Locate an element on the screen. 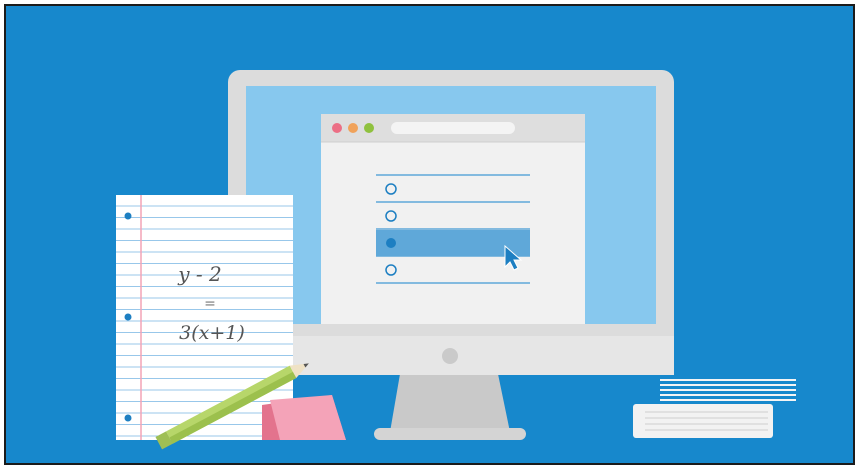  window-close-dot is located at coordinates (337, 128).